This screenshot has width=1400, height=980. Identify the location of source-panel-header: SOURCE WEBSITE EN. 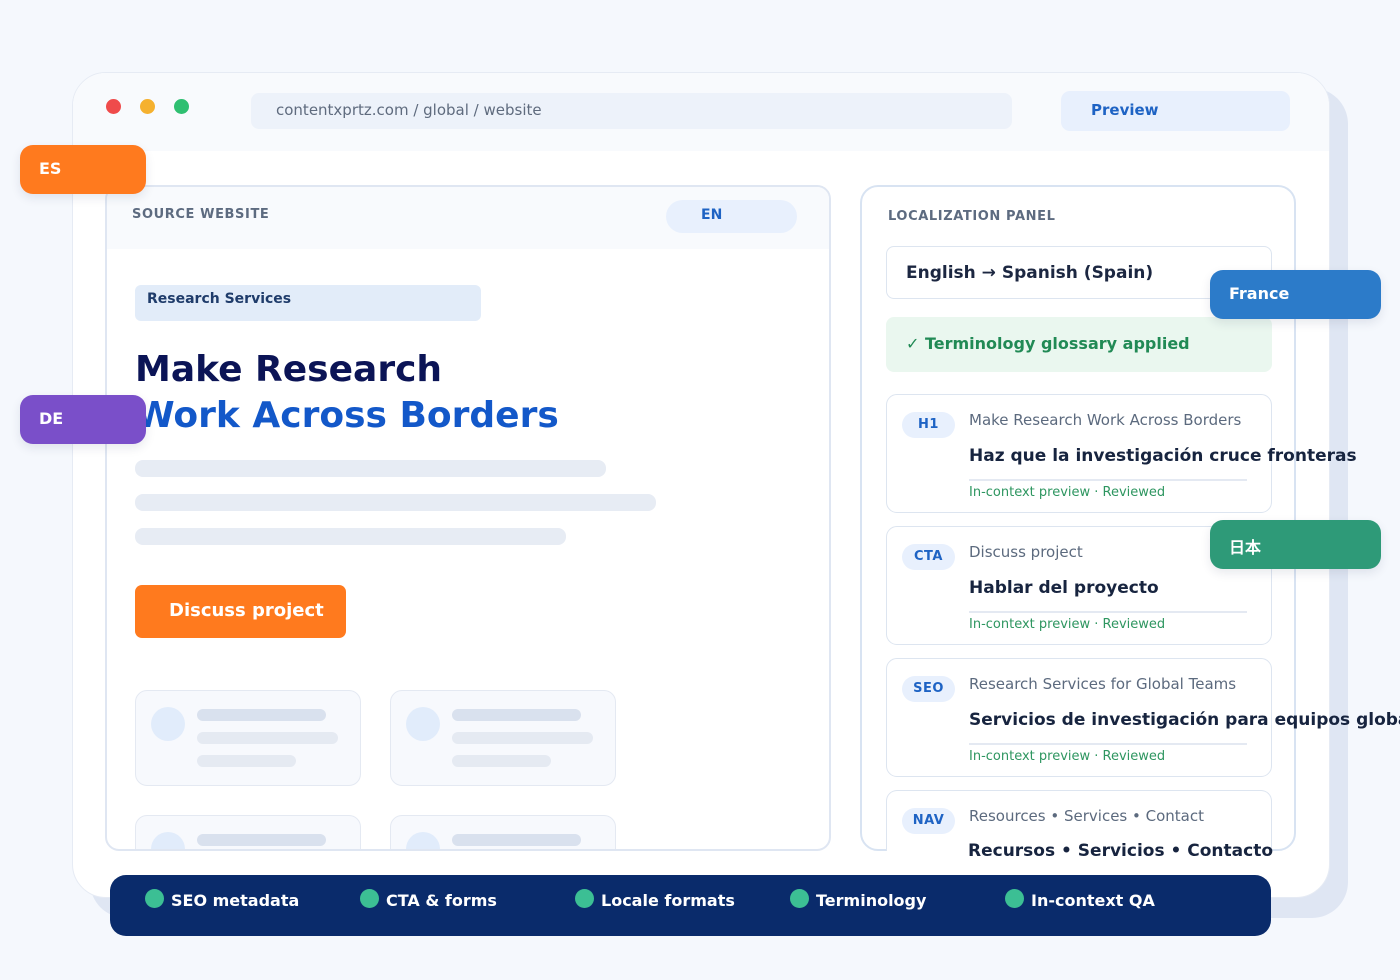
(468, 218).